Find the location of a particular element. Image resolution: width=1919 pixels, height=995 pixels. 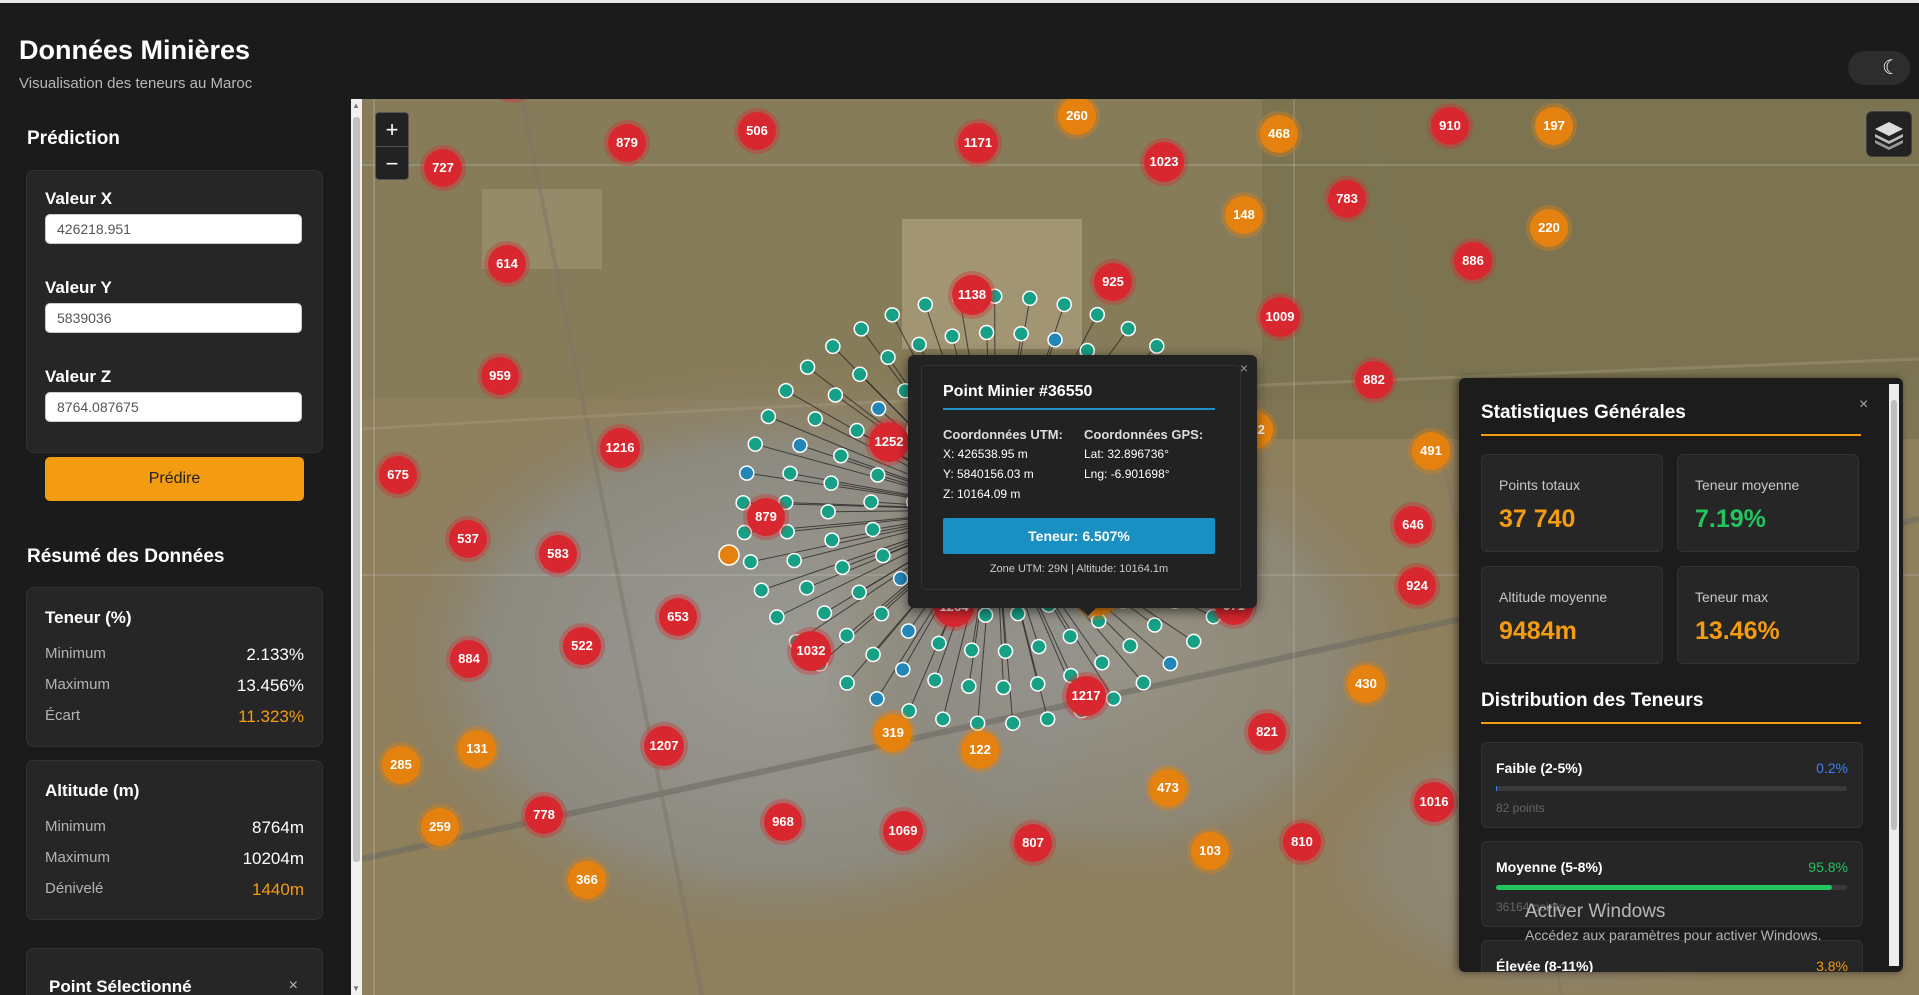

cluster-marker-orange: 319 is located at coordinates (893, 733).